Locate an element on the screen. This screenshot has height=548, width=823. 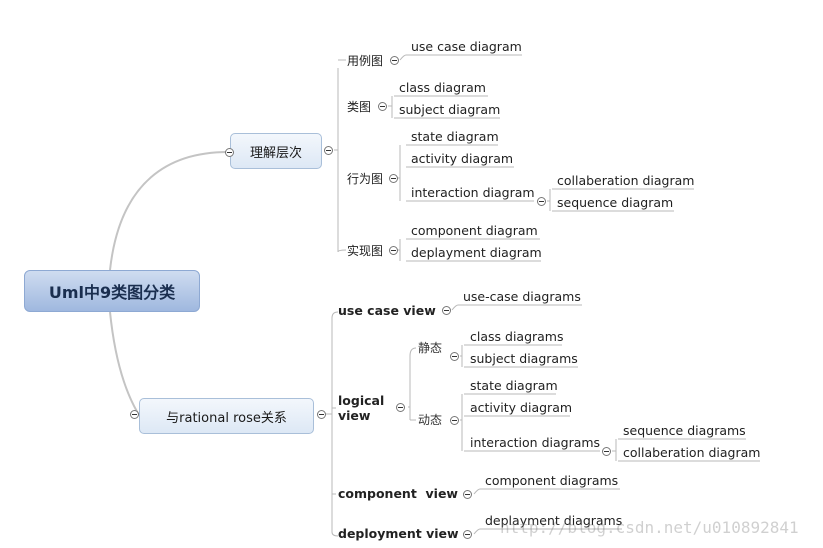
leaf-node: component diagrams is located at coordinates (551, 481).